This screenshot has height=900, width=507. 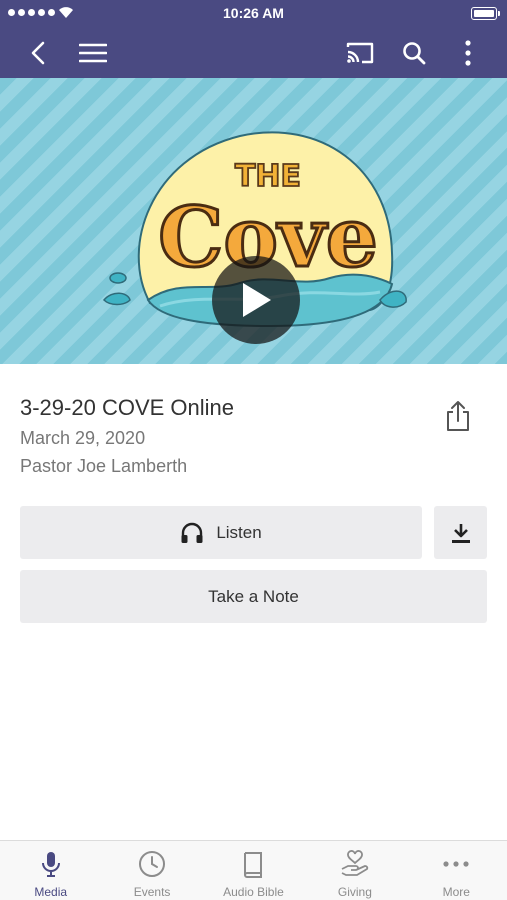 What do you see at coordinates (456, 892) in the screenshot?
I see `tab-more-label: More` at bounding box center [456, 892].